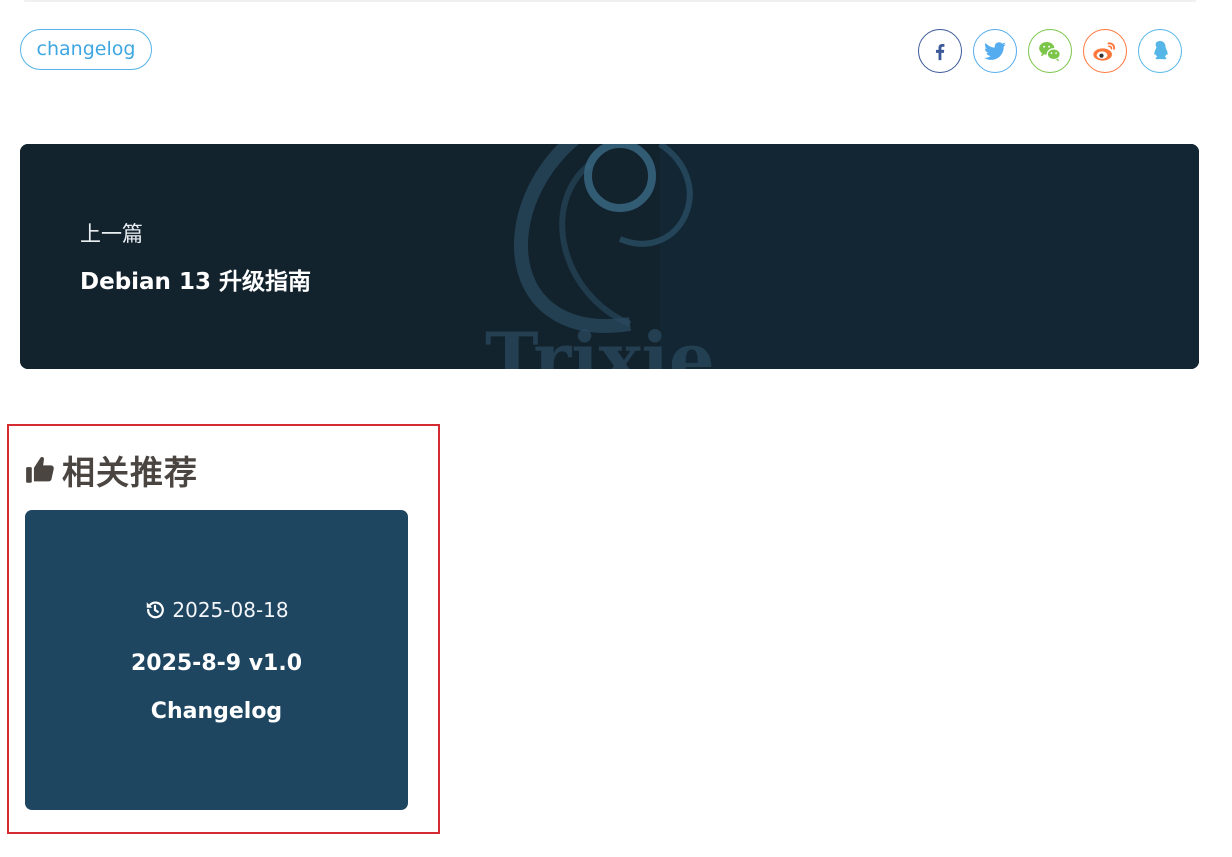 Image resolution: width=1232 pixels, height=857 pixels. I want to click on share-wechat-button, so click(1050, 51).